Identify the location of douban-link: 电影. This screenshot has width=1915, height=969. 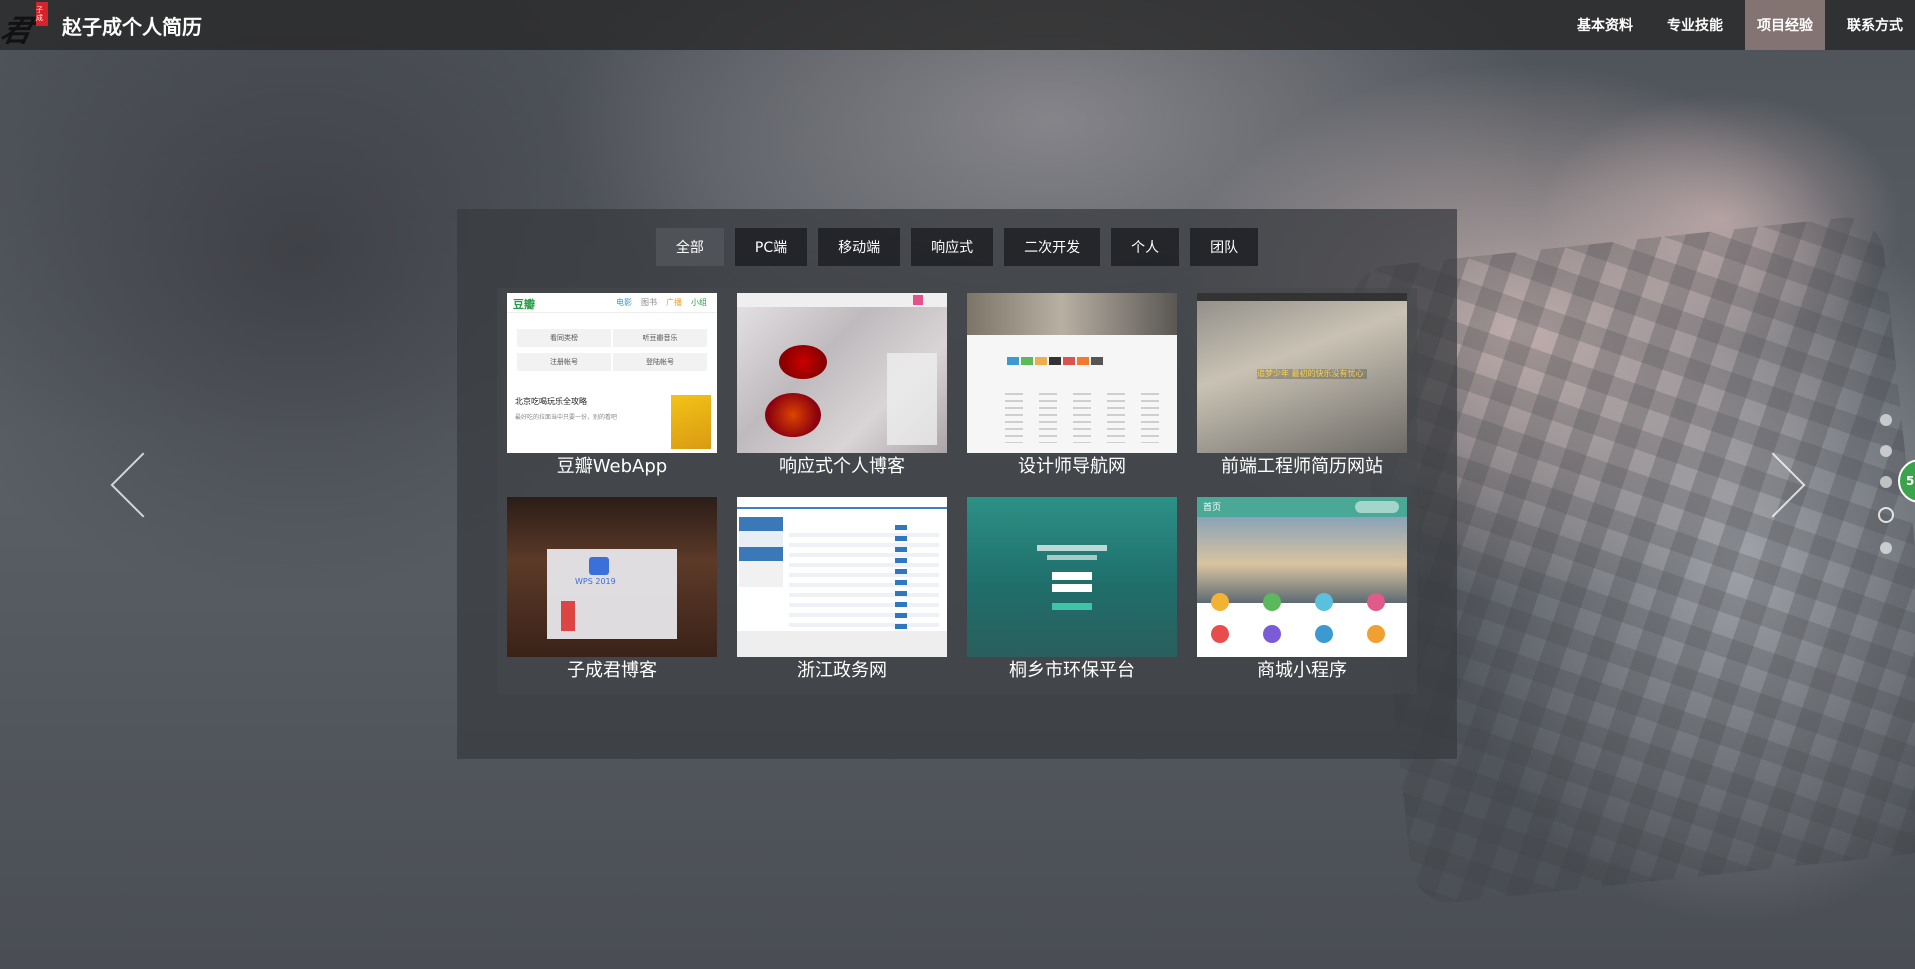
(624, 302).